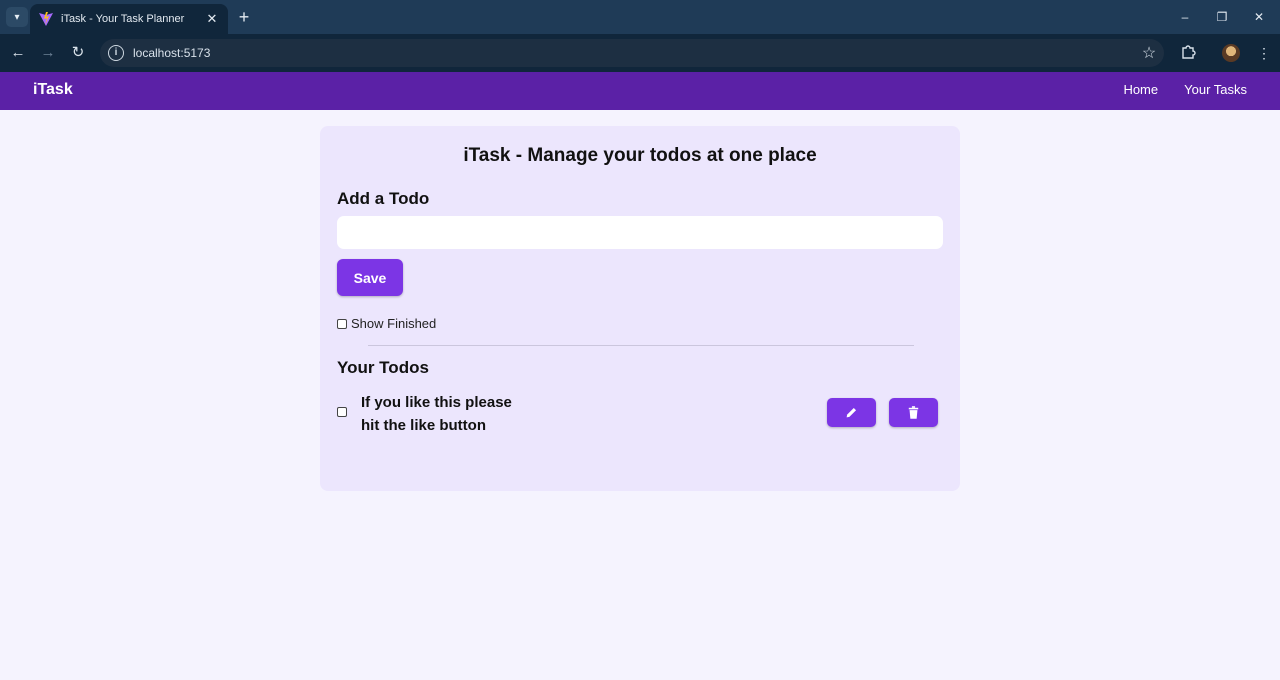  What do you see at coordinates (640, 155) in the screenshot?
I see `page-title: iTask - Manage your todos at one place` at bounding box center [640, 155].